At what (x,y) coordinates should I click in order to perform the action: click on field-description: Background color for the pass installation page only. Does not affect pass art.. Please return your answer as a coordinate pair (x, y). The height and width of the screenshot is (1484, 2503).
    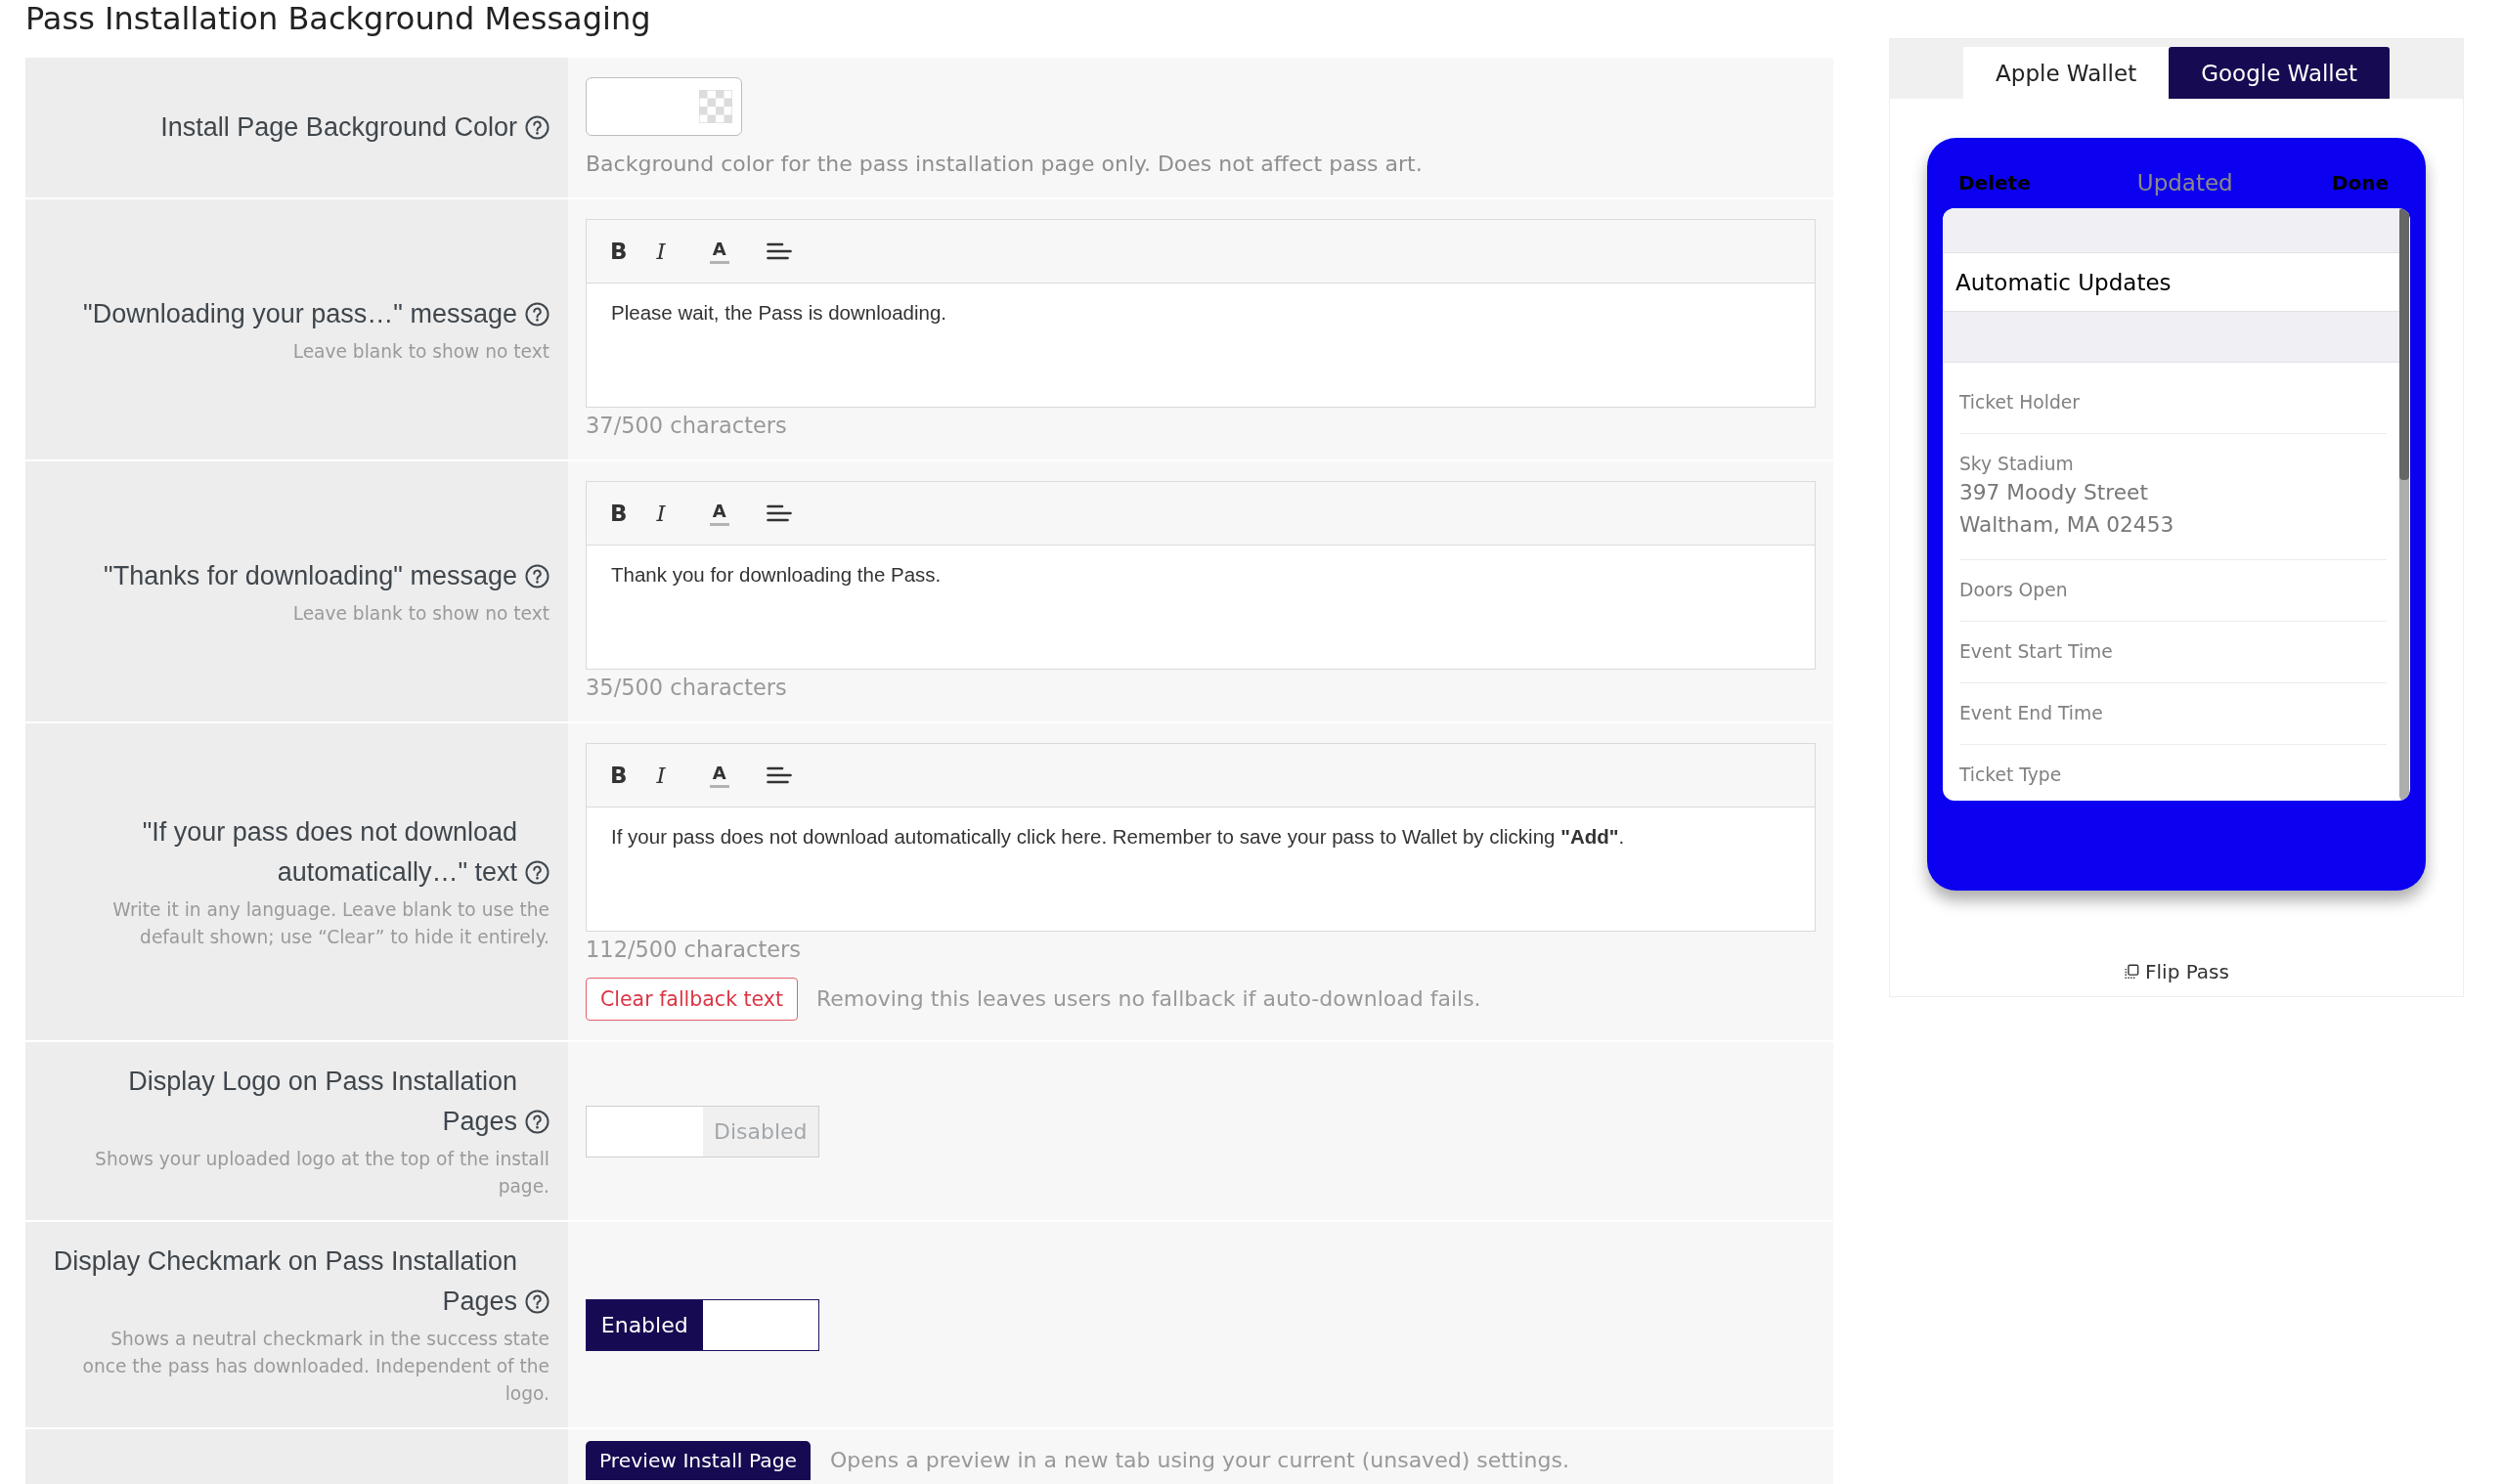
    Looking at the image, I should click on (1004, 164).